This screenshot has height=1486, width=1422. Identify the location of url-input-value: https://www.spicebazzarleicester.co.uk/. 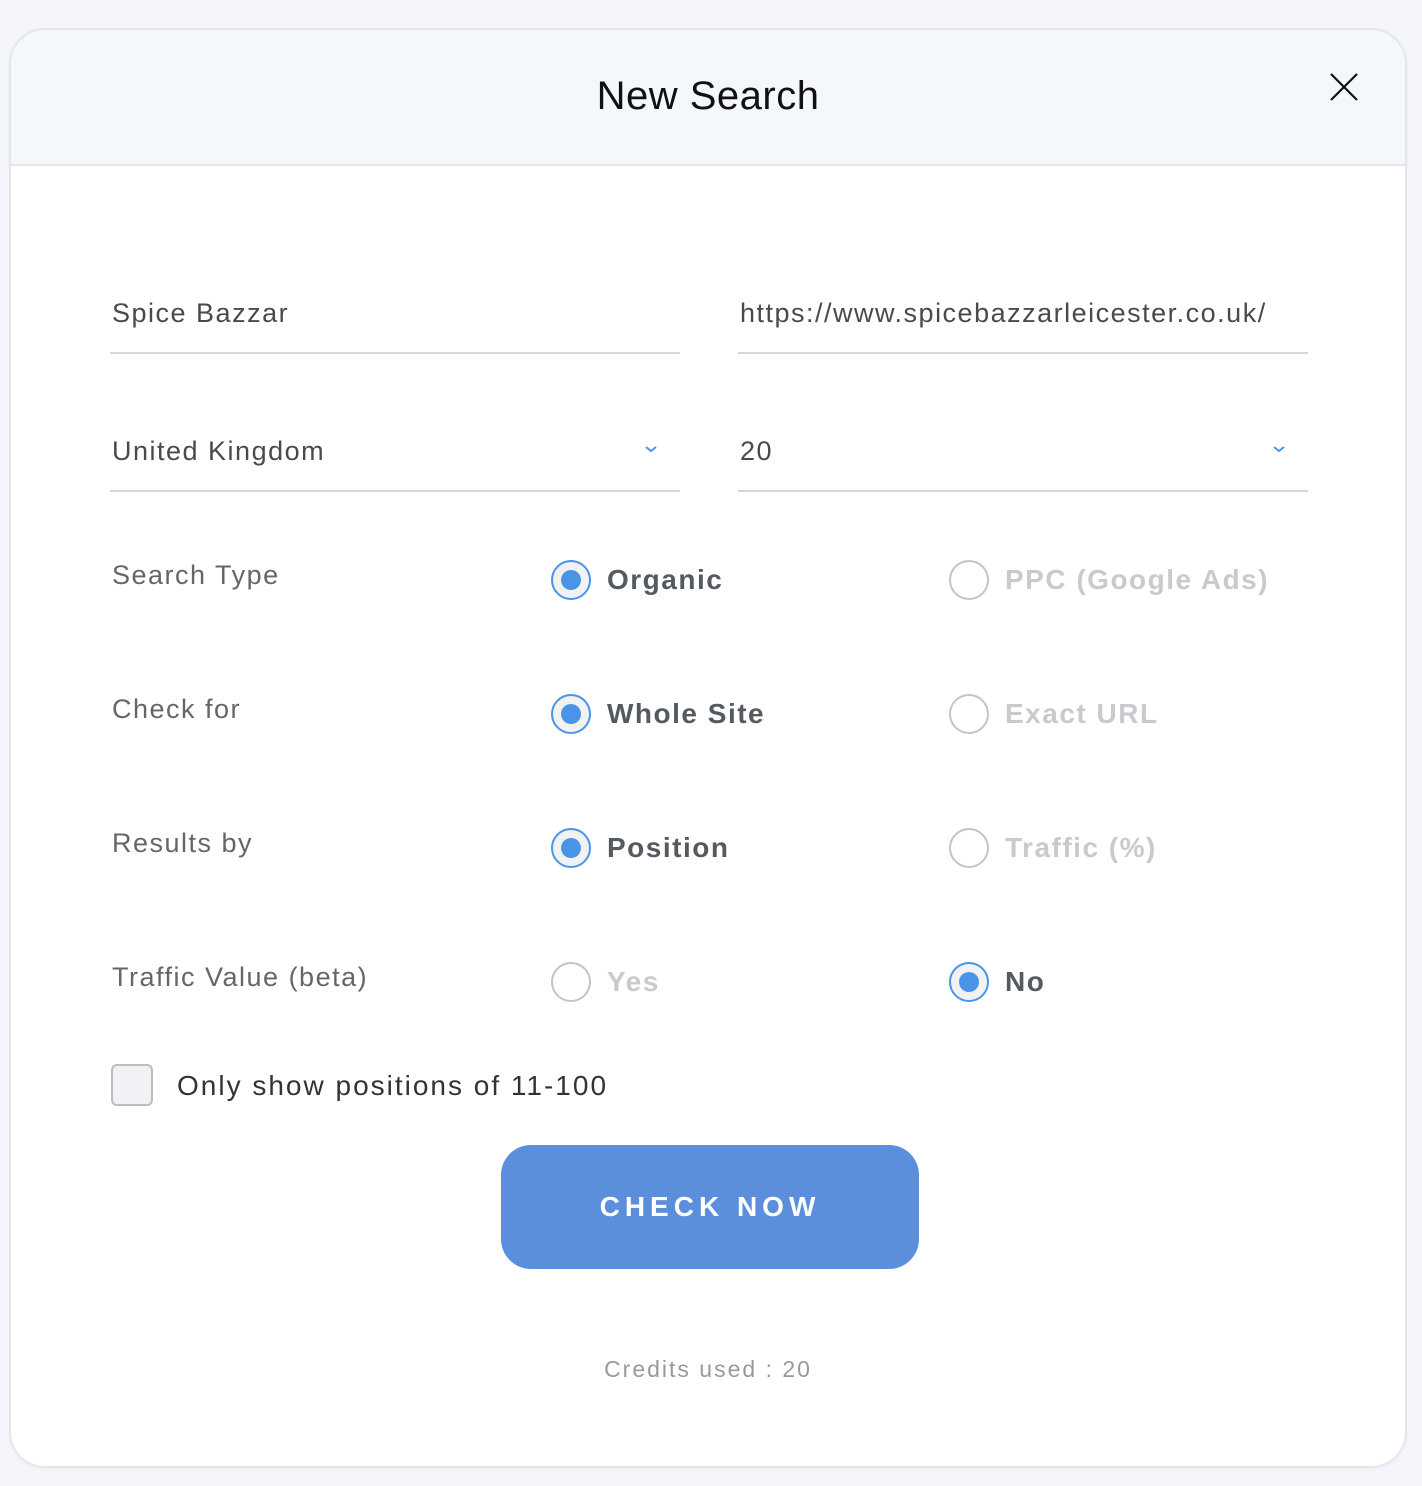
(1003, 313).